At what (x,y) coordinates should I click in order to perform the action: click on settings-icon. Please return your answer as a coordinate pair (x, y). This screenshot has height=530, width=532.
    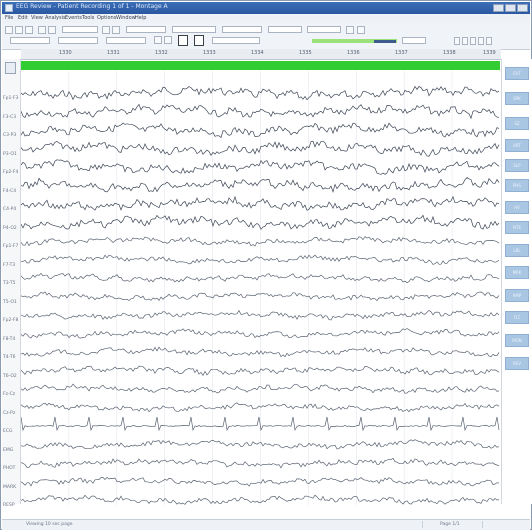
    Looking at the image, I should click on (361, 30).